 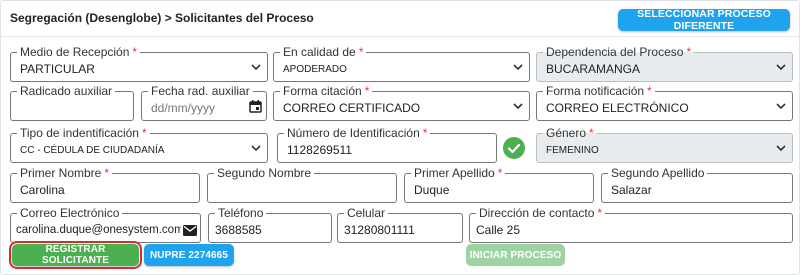 I want to click on telefono-label: Teléfono, so click(x=241, y=213).